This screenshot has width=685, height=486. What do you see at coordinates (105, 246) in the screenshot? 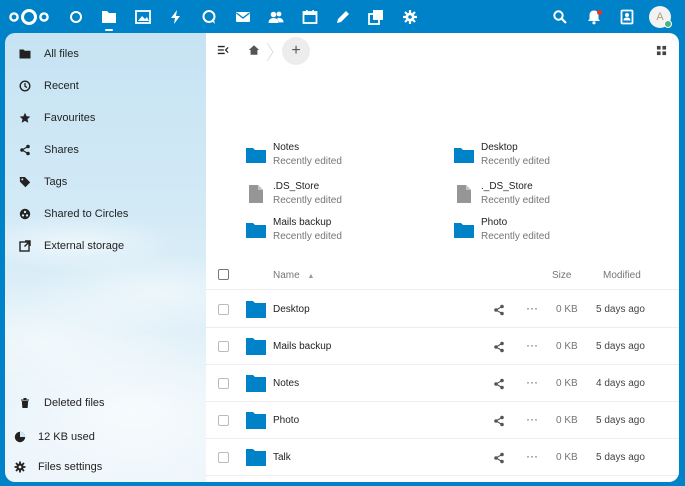
I see `sidebar-item-external-storage: External storage` at bounding box center [105, 246].